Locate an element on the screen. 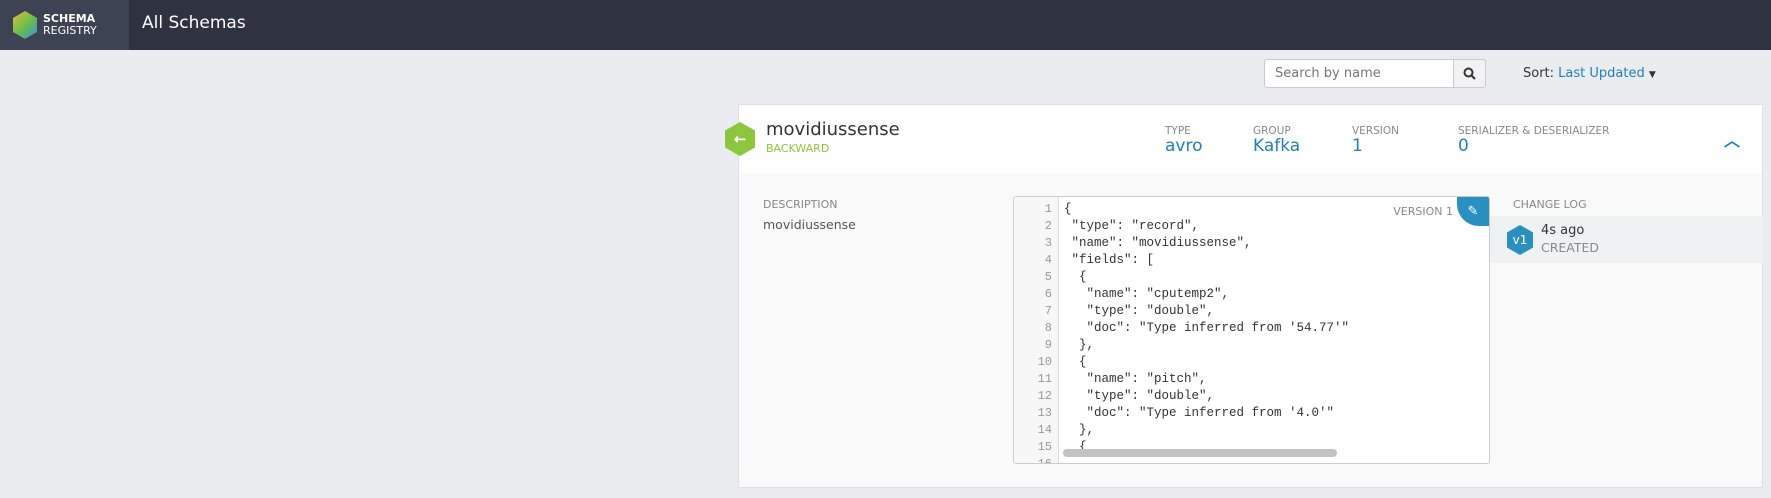 The height and width of the screenshot is (498, 1771). meta-value: avro is located at coordinates (1184, 146).